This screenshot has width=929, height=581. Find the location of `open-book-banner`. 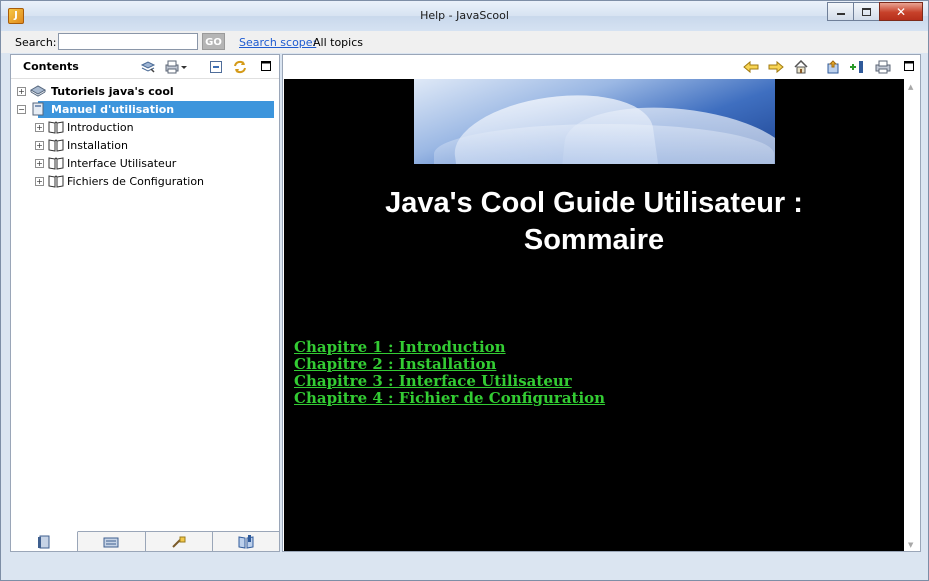

open-book-banner is located at coordinates (594, 121).